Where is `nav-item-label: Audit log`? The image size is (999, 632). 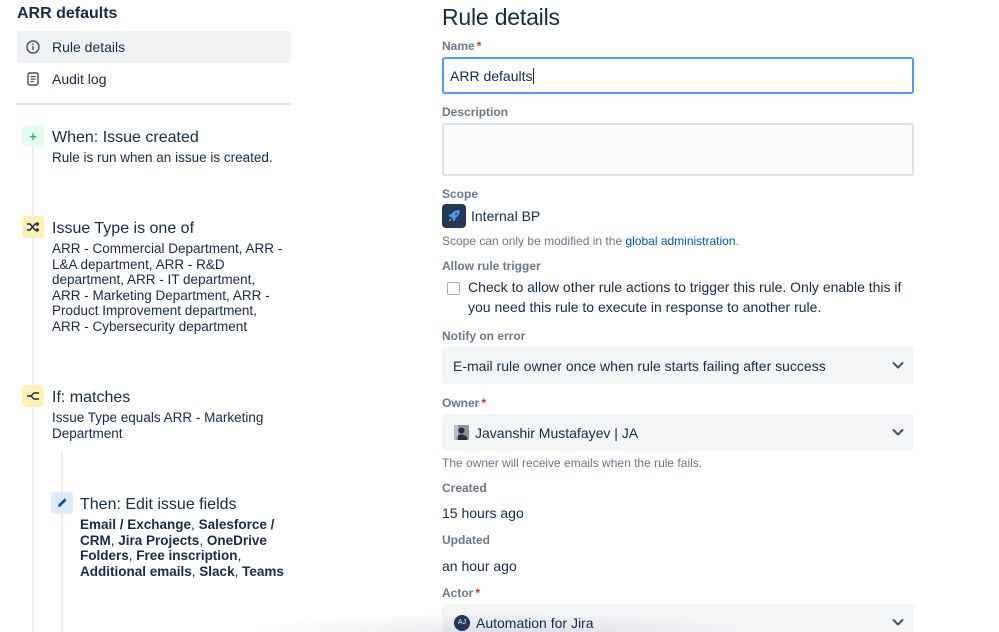
nav-item-label: Audit log is located at coordinates (79, 79).